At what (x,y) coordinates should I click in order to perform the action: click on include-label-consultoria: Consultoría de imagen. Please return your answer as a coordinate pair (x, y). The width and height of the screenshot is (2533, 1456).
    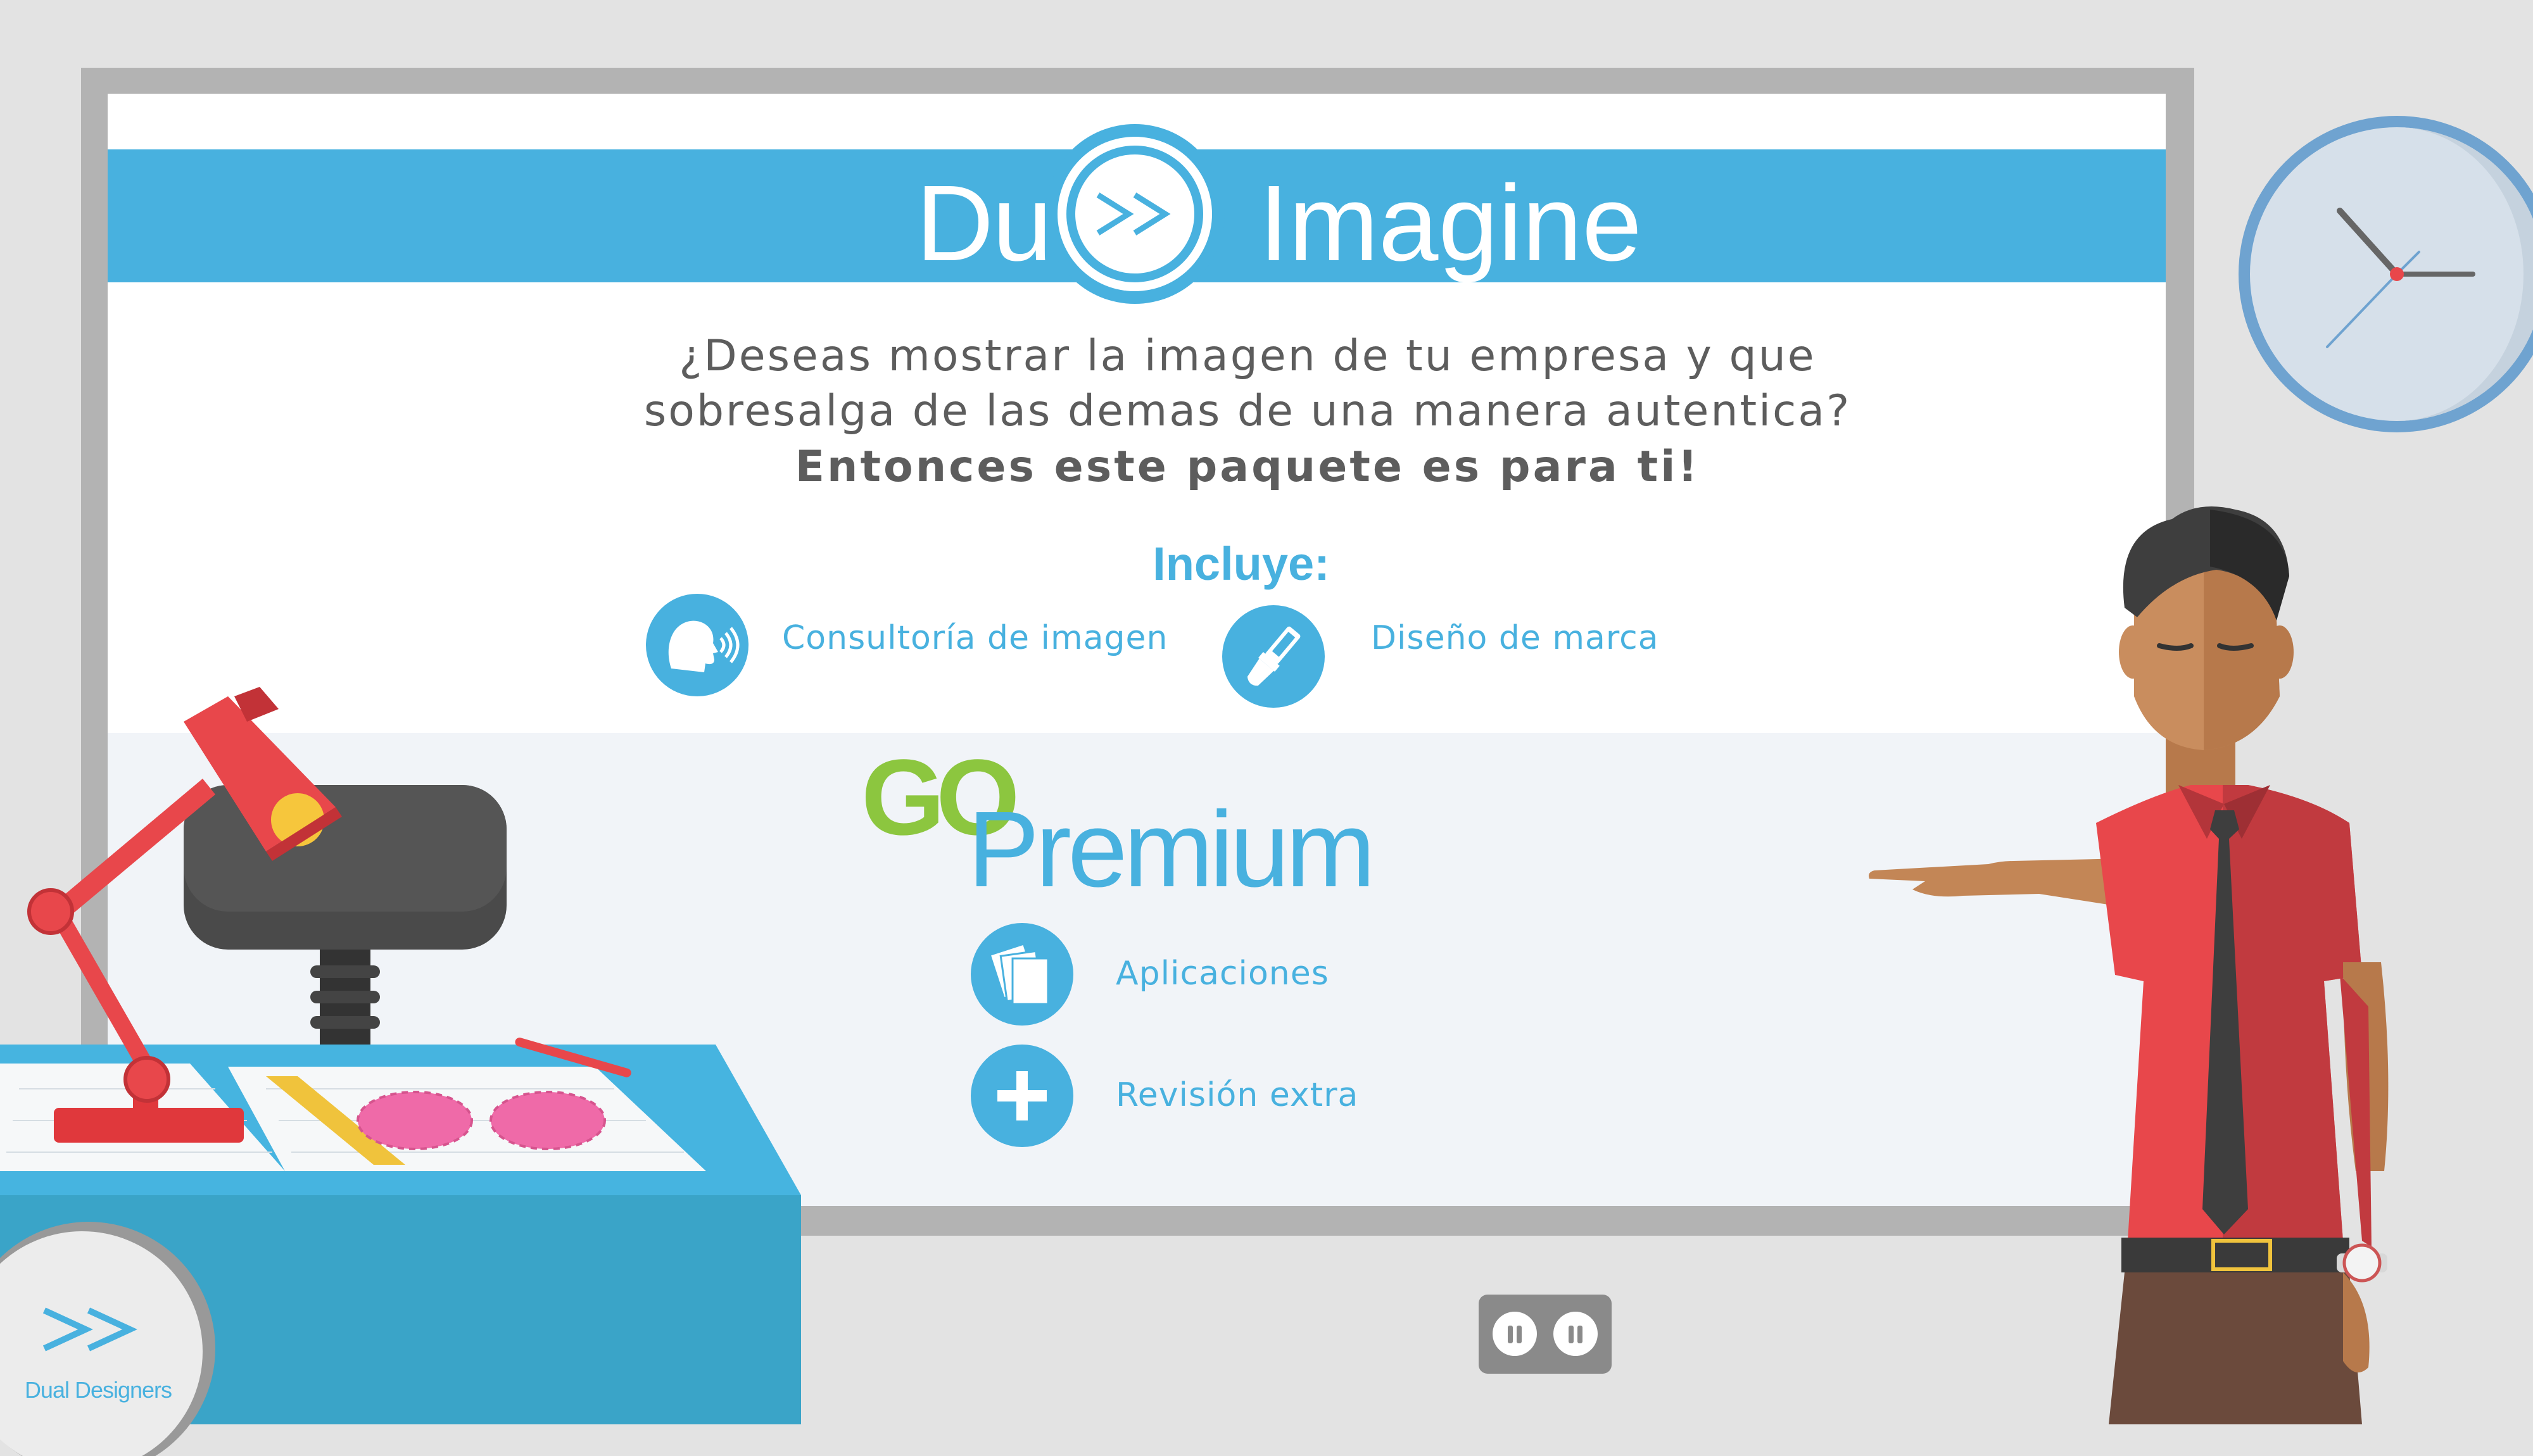
    Looking at the image, I should click on (975, 638).